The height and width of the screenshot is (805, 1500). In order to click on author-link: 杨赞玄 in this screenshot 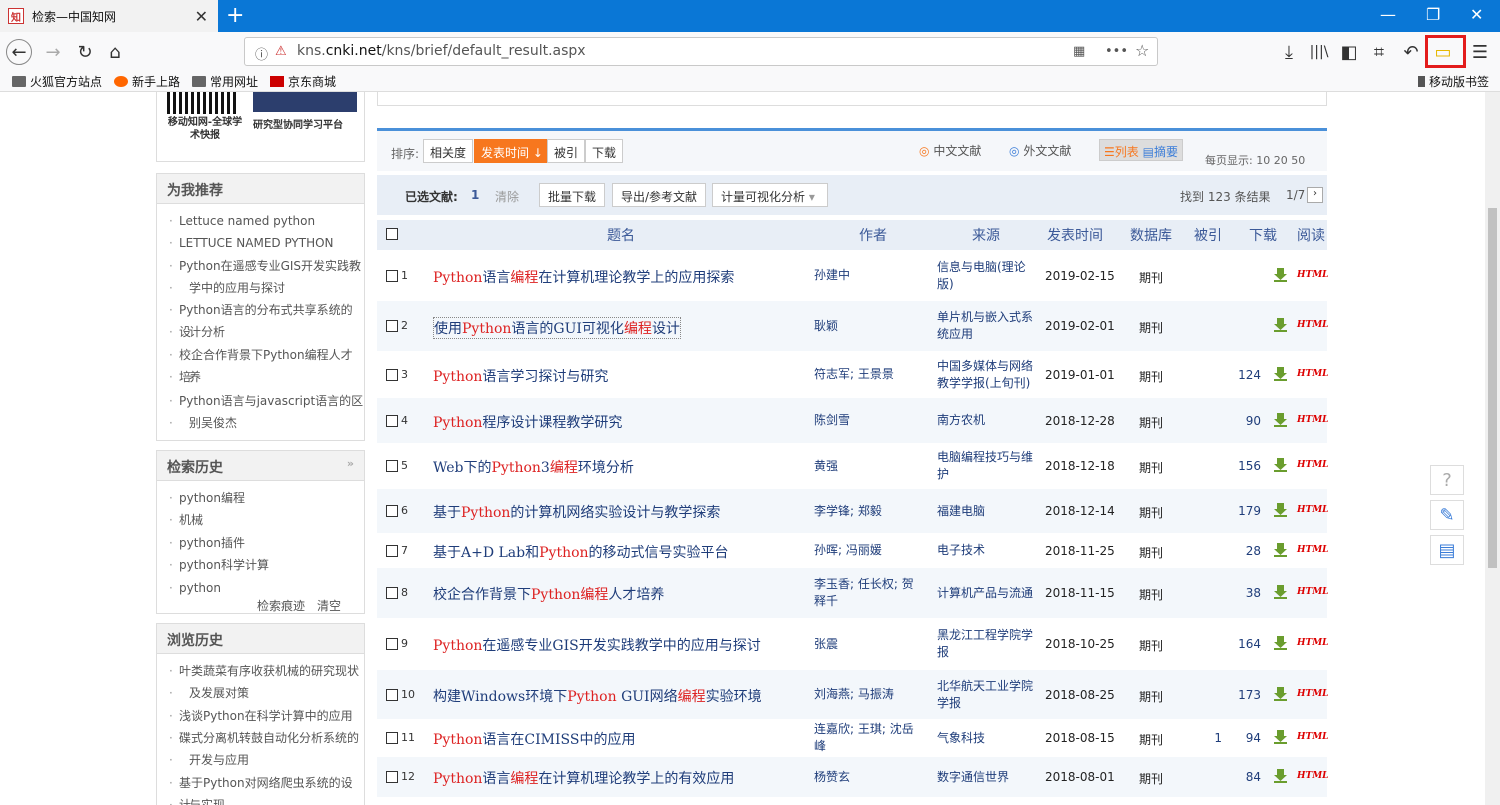, I will do `click(869, 777)`.